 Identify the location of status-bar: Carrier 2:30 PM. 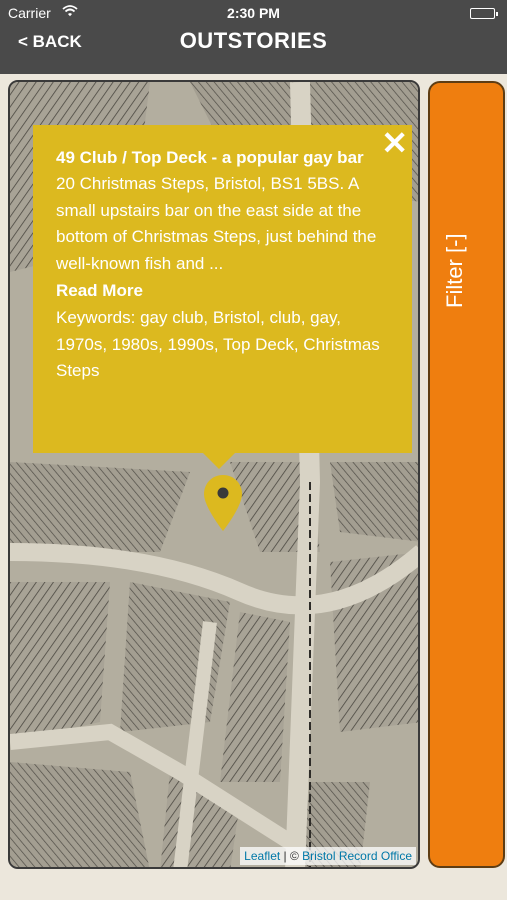
(253, 13).